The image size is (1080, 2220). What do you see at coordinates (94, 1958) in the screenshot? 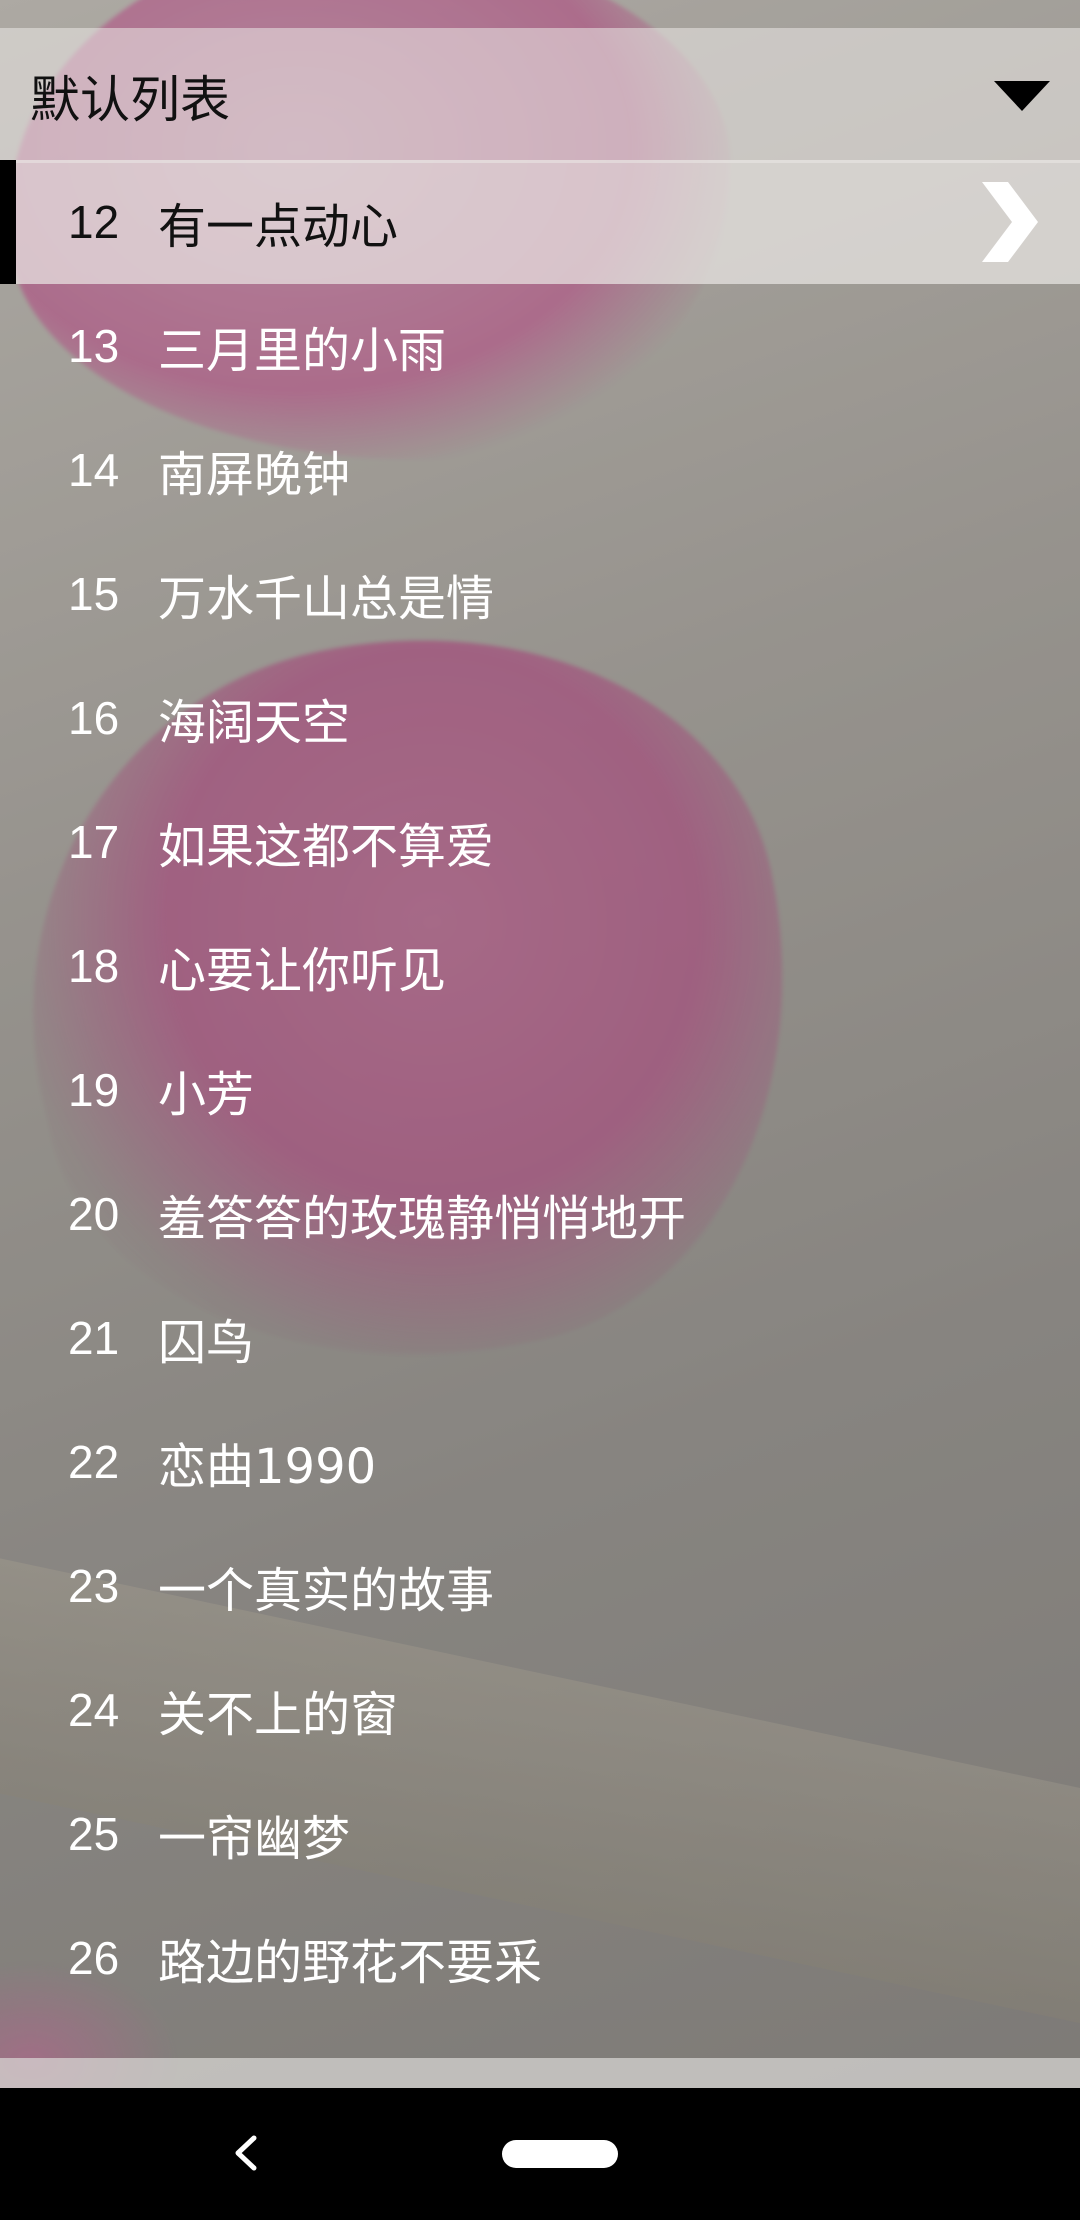
I see `song-number: 26` at bounding box center [94, 1958].